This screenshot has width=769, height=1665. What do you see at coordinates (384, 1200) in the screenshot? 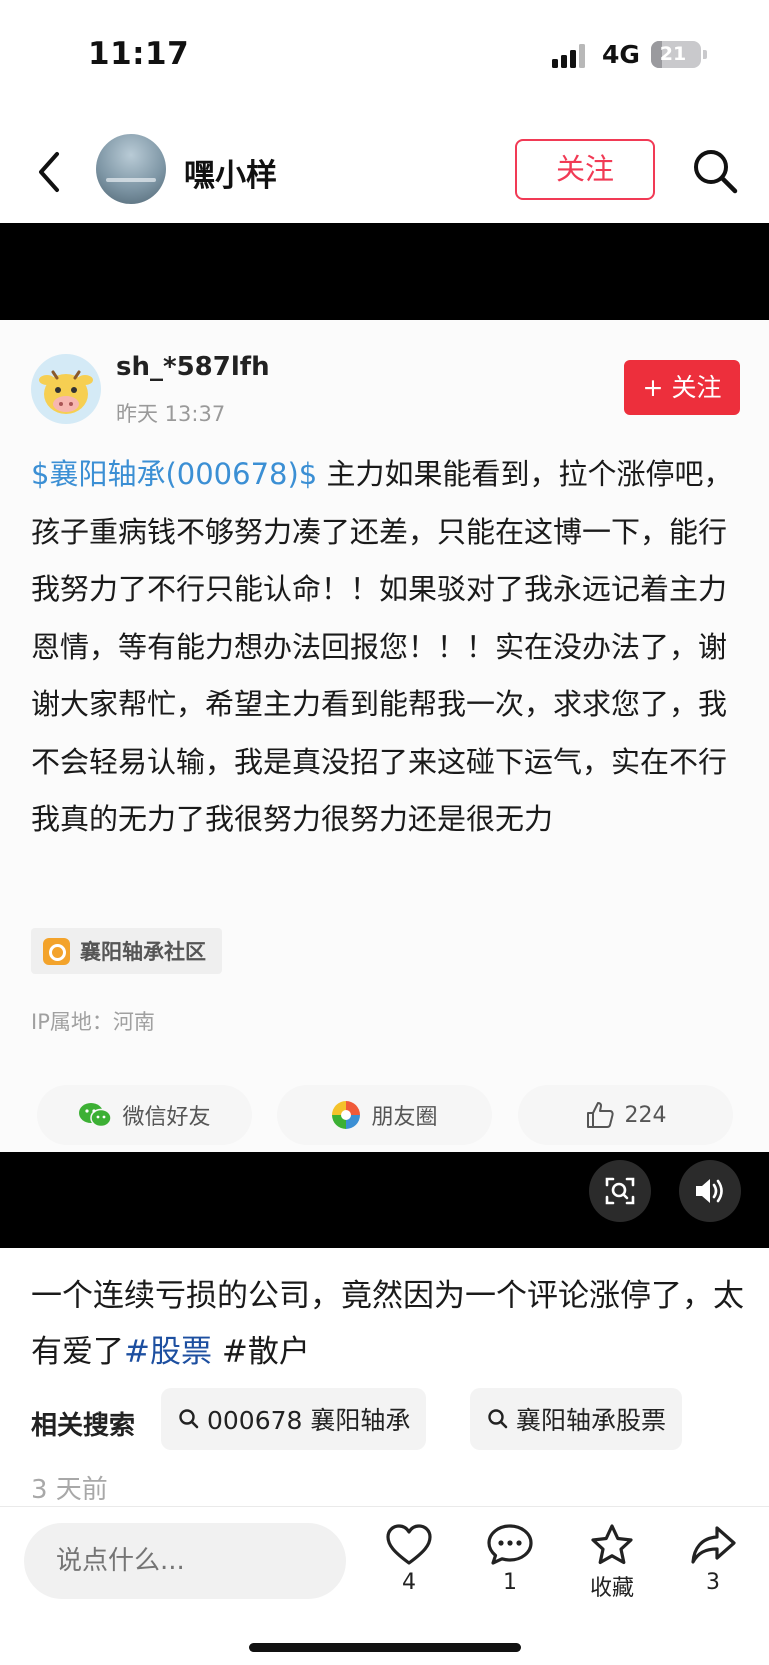
I see `image-bottom-band` at bounding box center [384, 1200].